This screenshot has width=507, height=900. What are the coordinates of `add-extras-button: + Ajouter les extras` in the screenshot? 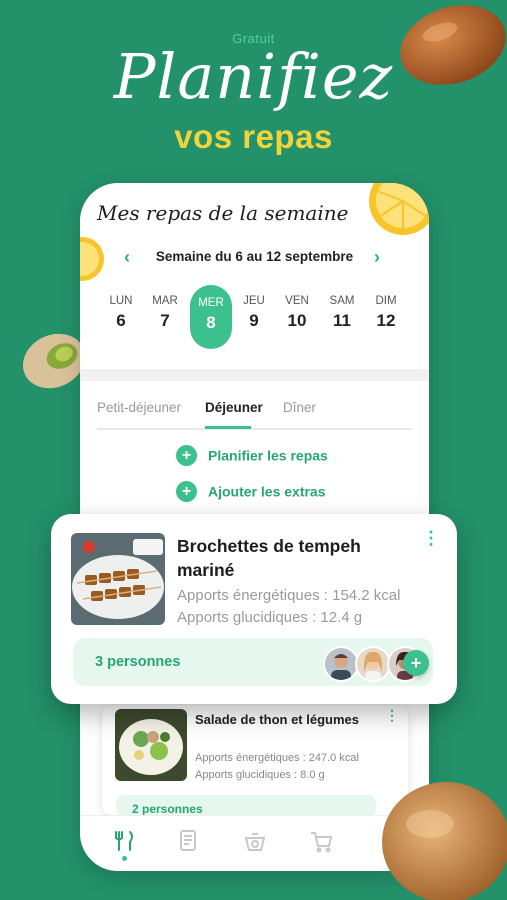 It's located at (251, 491).